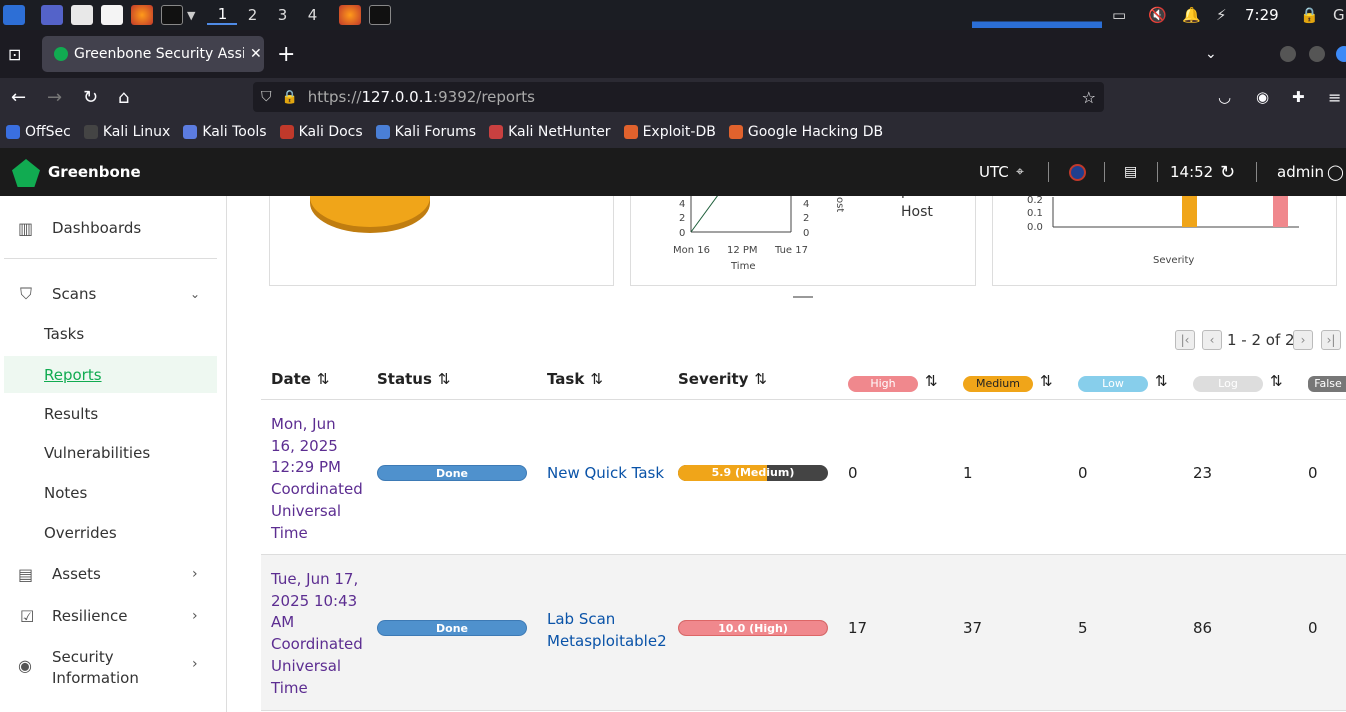  I want to click on user-session-icon: G, so click(1339, 15).